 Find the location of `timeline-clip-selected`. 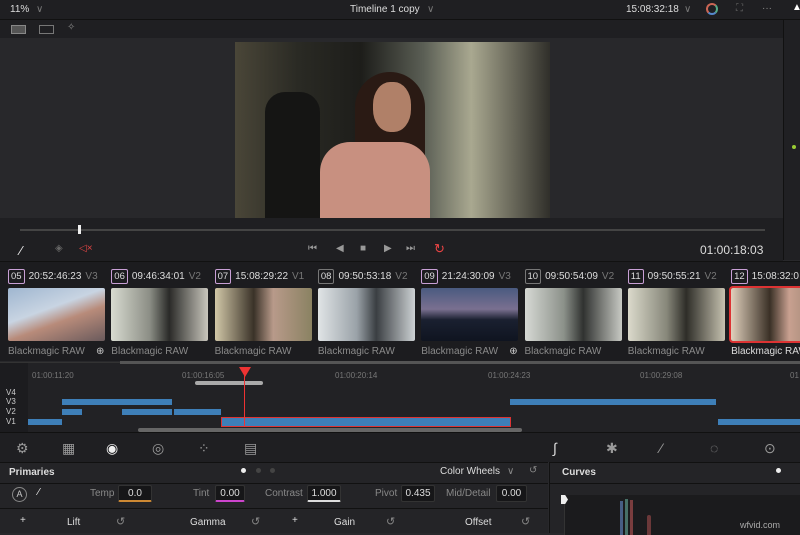

timeline-clip-selected is located at coordinates (366, 422).